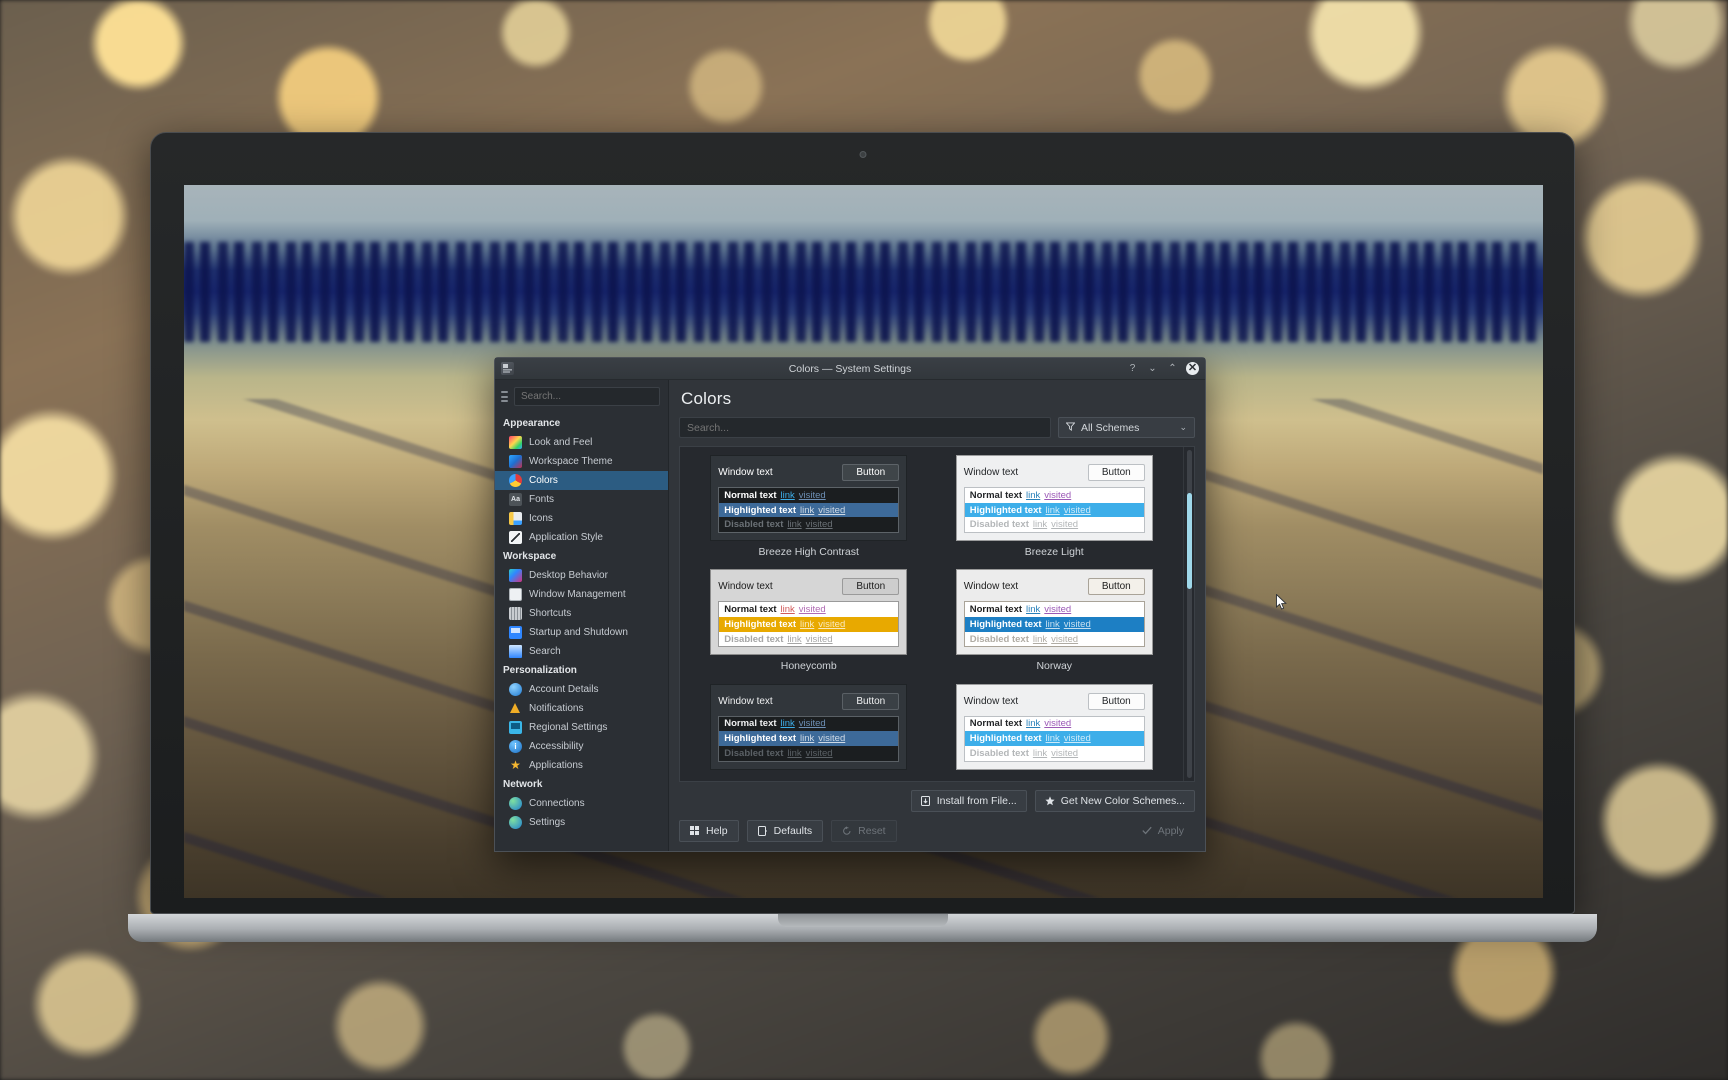 The height and width of the screenshot is (1080, 1728). What do you see at coordinates (1192, 368) in the screenshot?
I see `close-button: ✕` at bounding box center [1192, 368].